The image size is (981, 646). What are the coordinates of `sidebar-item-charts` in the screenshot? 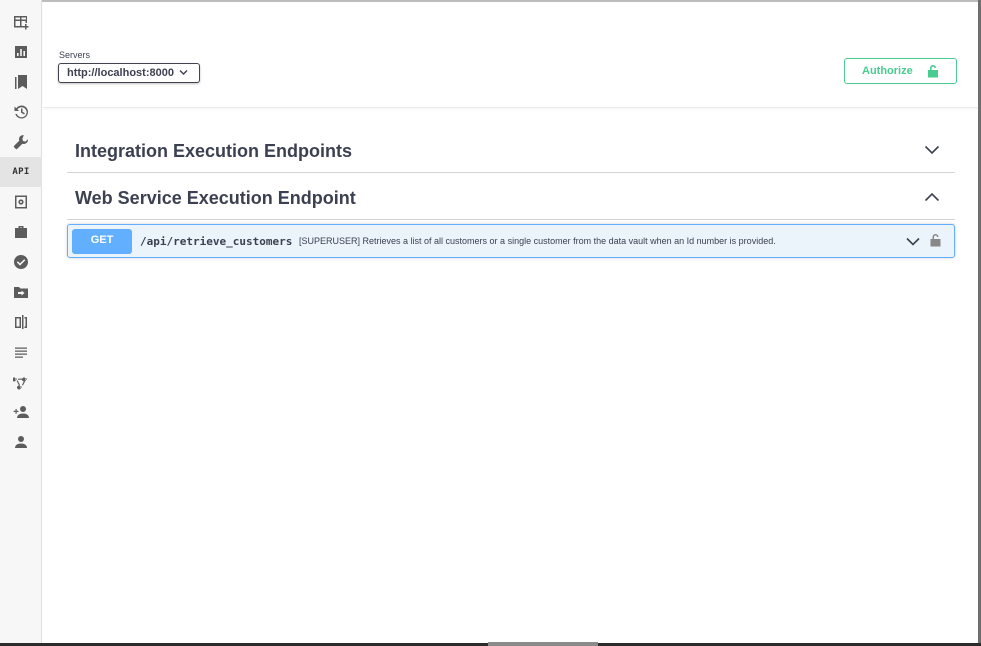 It's located at (21, 52).